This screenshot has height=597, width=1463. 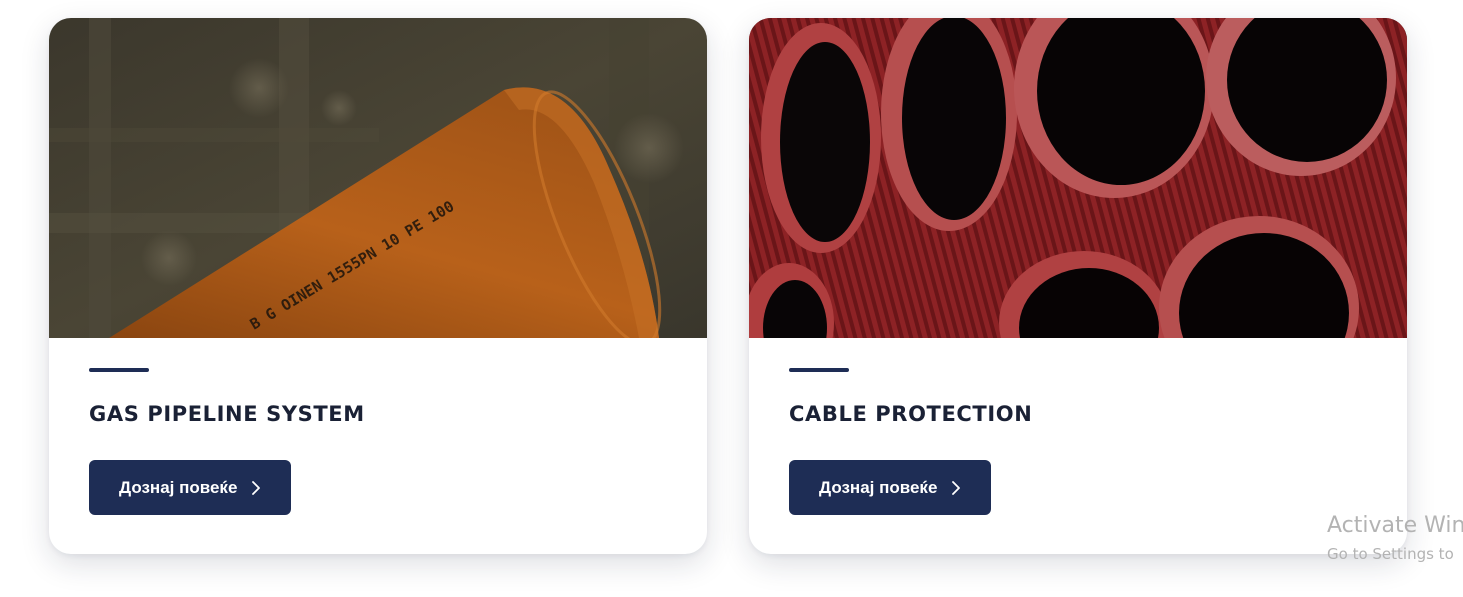 What do you see at coordinates (1395, 525) in the screenshot?
I see `watermark-title: Activate Win` at bounding box center [1395, 525].